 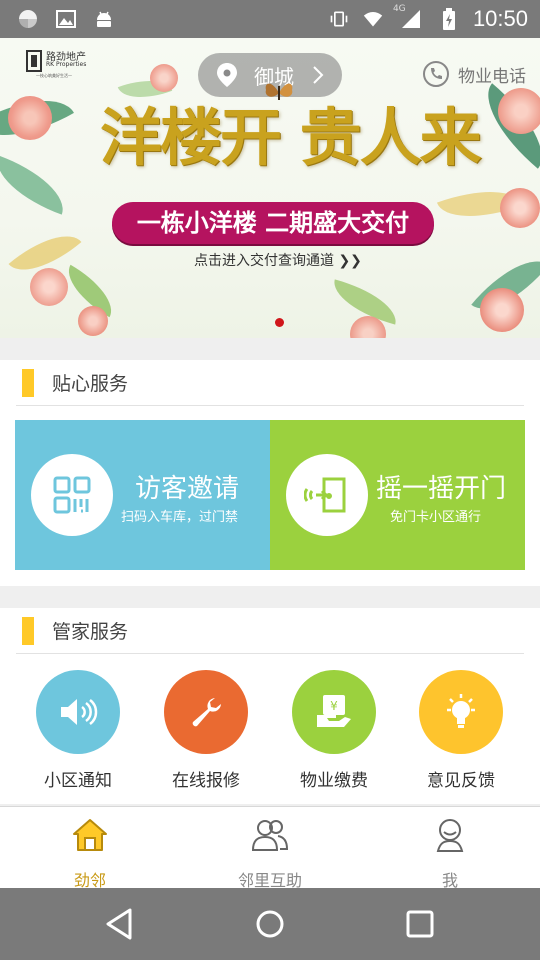 What do you see at coordinates (90, 384) in the screenshot?
I see `section-title: 贴心服务` at bounding box center [90, 384].